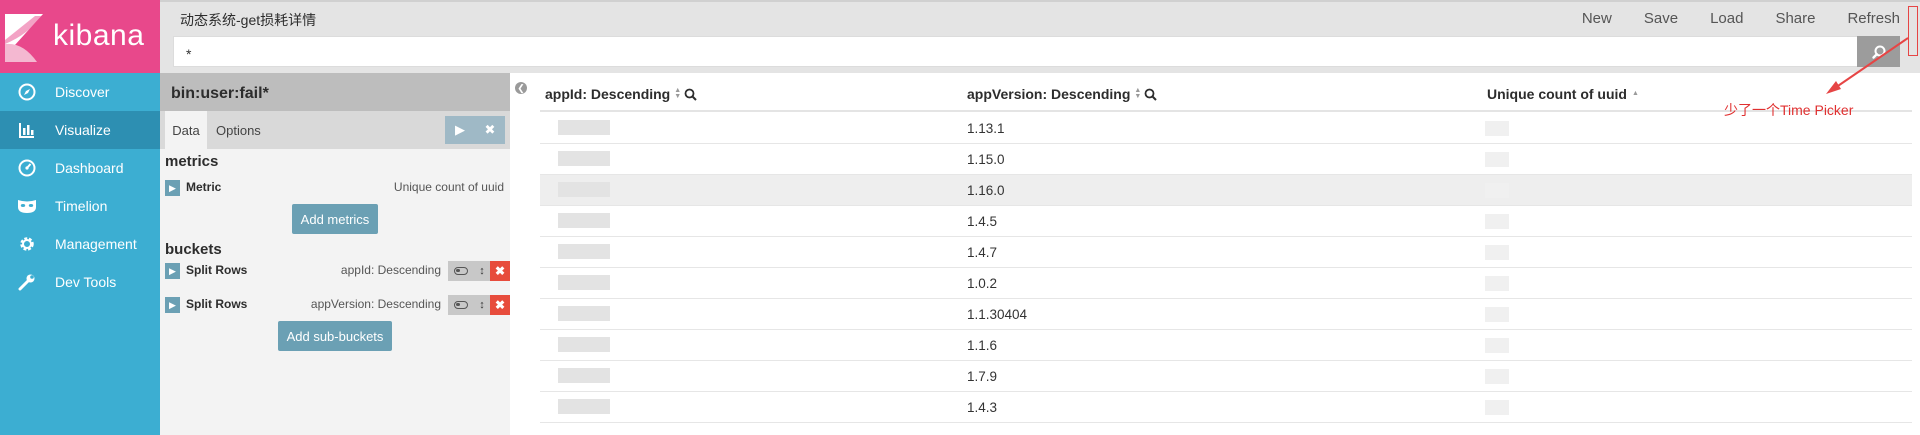 The width and height of the screenshot is (1920, 435). Describe the element at coordinates (1226, 159) in the screenshot. I see `table-row: 1.15.0` at that location.